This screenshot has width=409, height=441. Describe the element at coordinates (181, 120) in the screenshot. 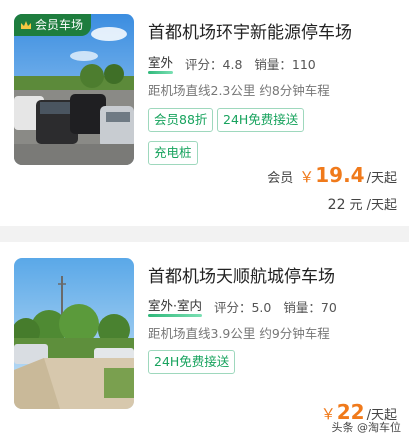

I see `chip-member-discount: 会员88折` at that location.